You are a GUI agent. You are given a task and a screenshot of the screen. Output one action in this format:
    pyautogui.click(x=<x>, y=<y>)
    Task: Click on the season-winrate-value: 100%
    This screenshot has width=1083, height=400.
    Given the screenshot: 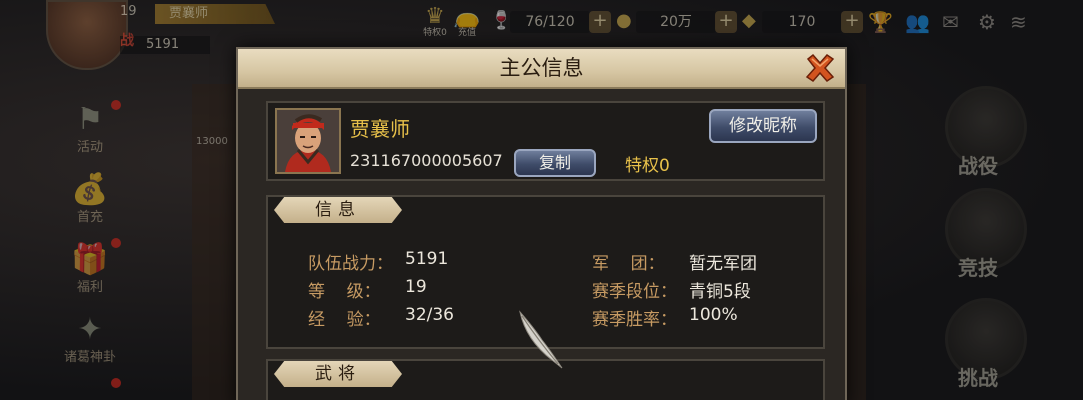 What is the action you would take?
    pyautogui.click(x=713, y=315)
    